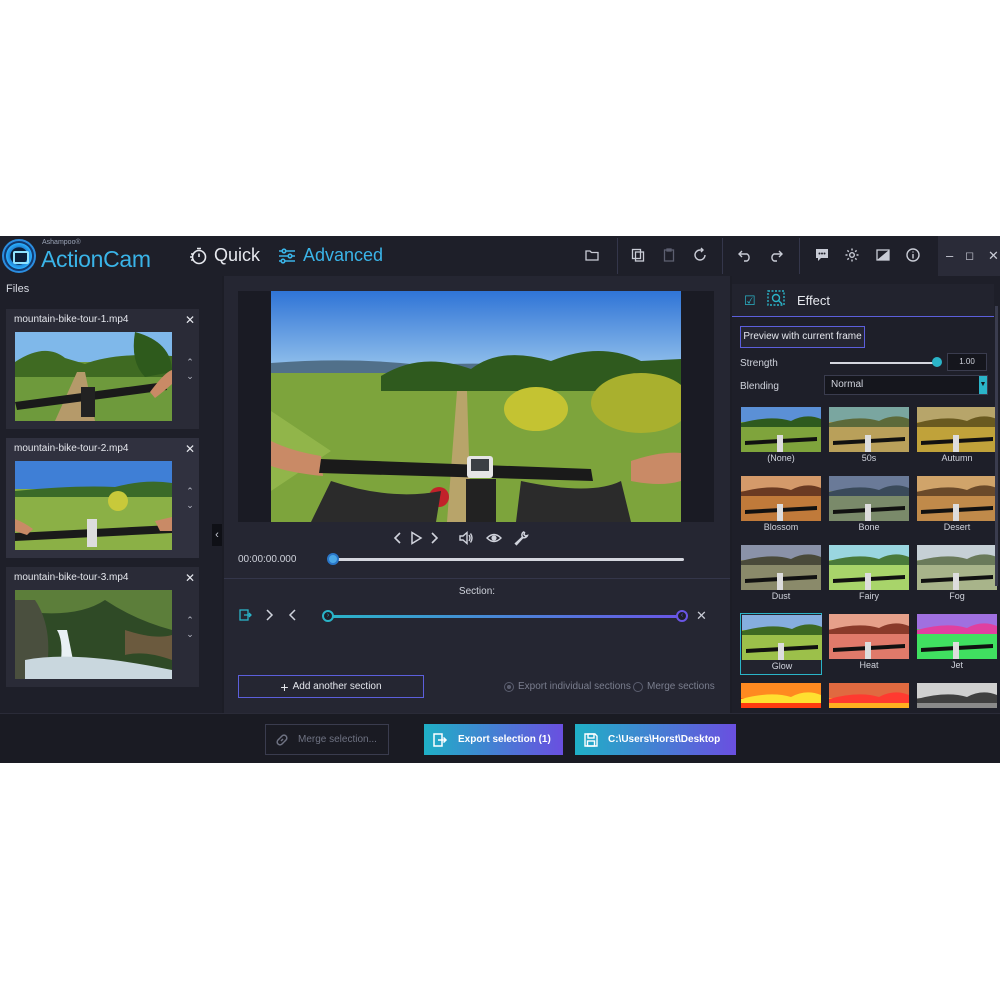  I want to click on info-button, so click(913, 255).